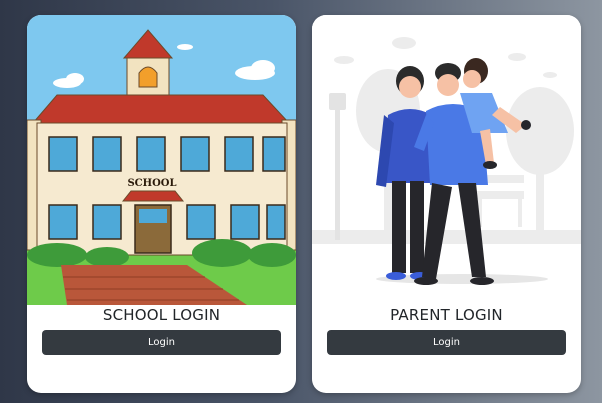 This screenshot has height=403, width=602. Describe the element at coordinates (161, 315) in the screenshot. I see `school-login-title: SCHOOL LOGIN` at that location.